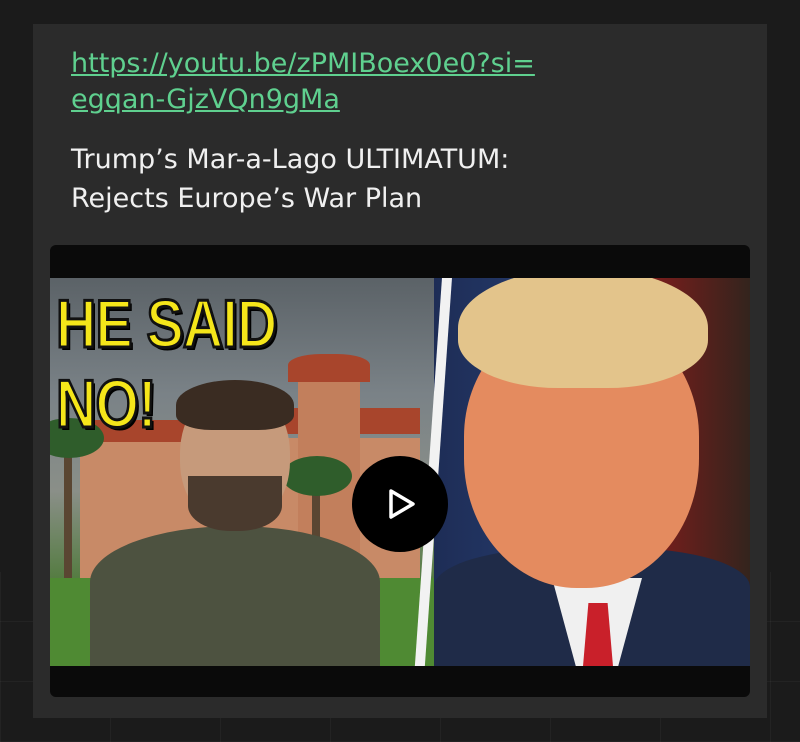  I want to click on video-link-line-1: https://youtu.be/zPMIBoex0e0?si=, so click(391, 64).